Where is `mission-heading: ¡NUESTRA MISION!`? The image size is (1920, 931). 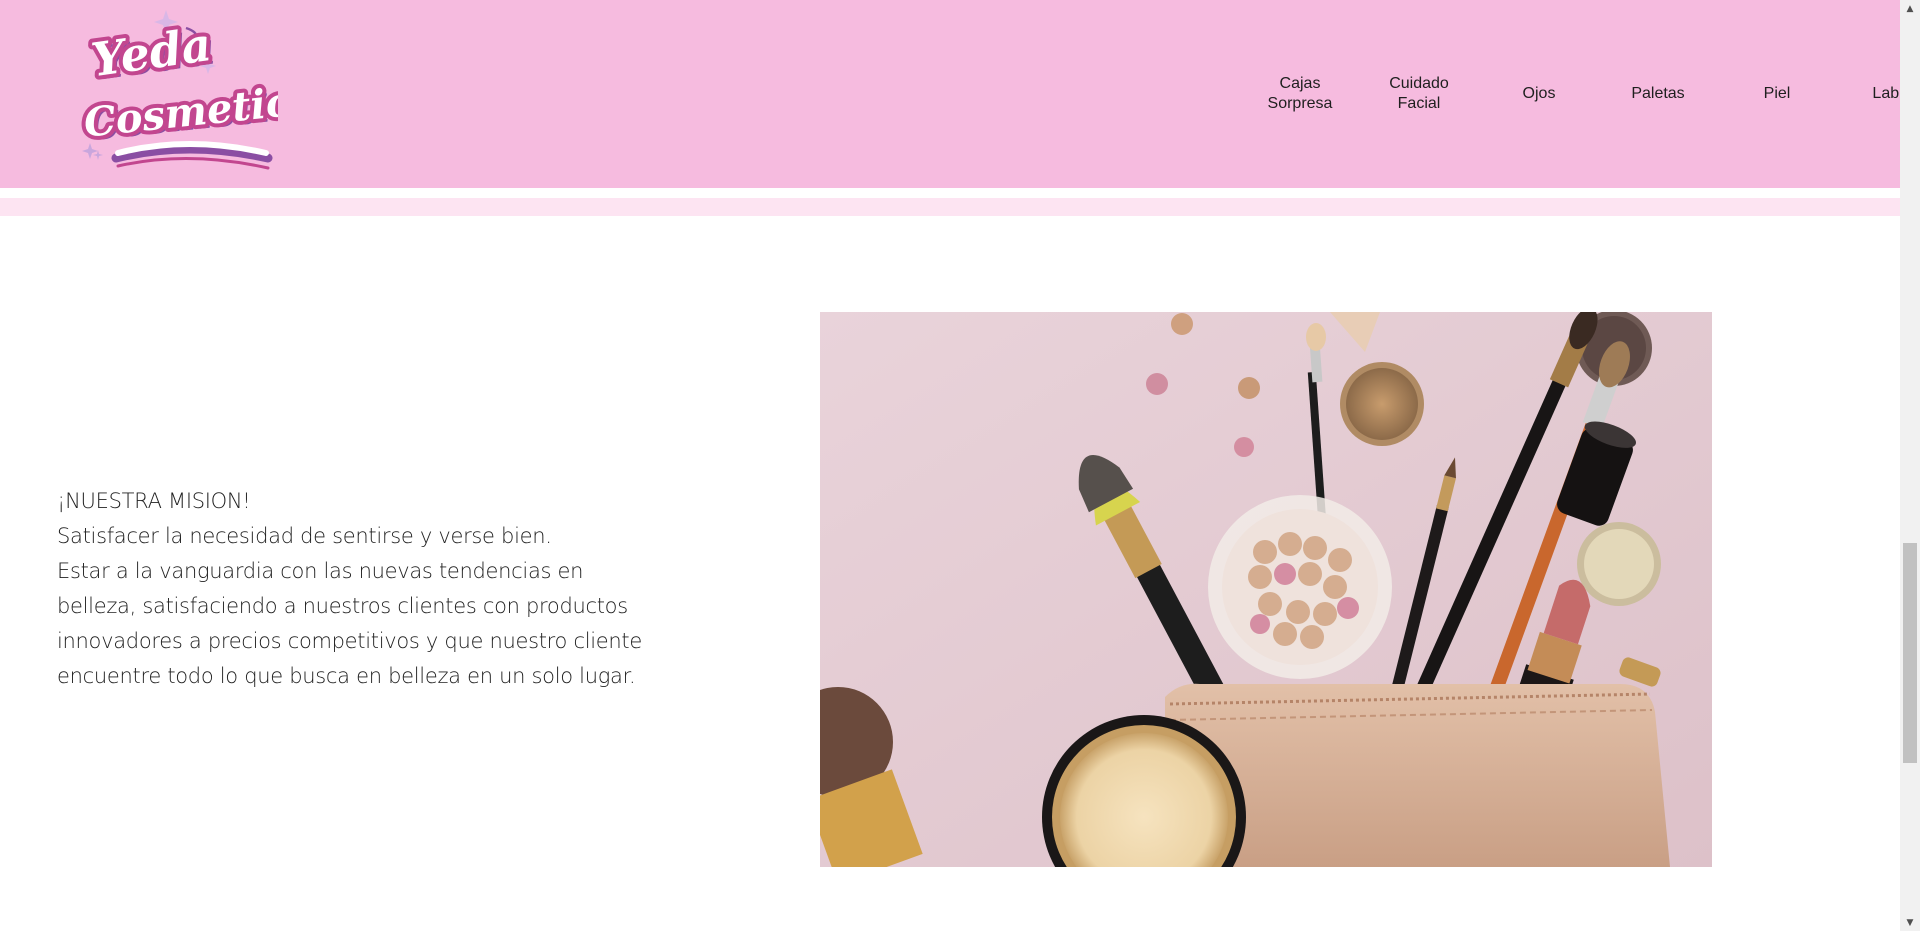 mission-heading: ¡NUESTRA MISION! is located at coordinates (154, 501).